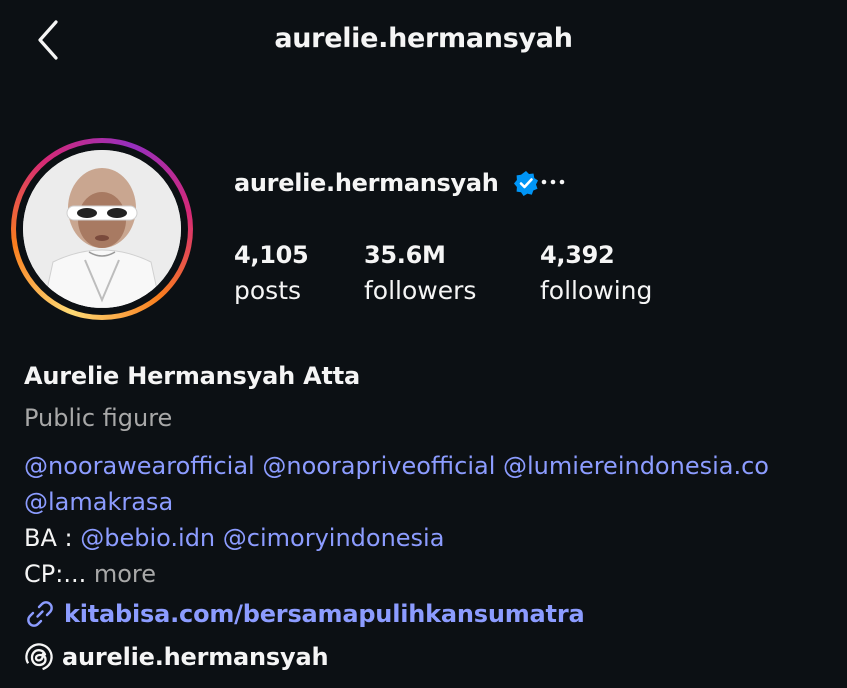 The image size is (847, 688). What do you see at coordinates (405, 255) in the screenshot?
I see `stat-followers-count: 35.6M` at bounding box center [405, 255].